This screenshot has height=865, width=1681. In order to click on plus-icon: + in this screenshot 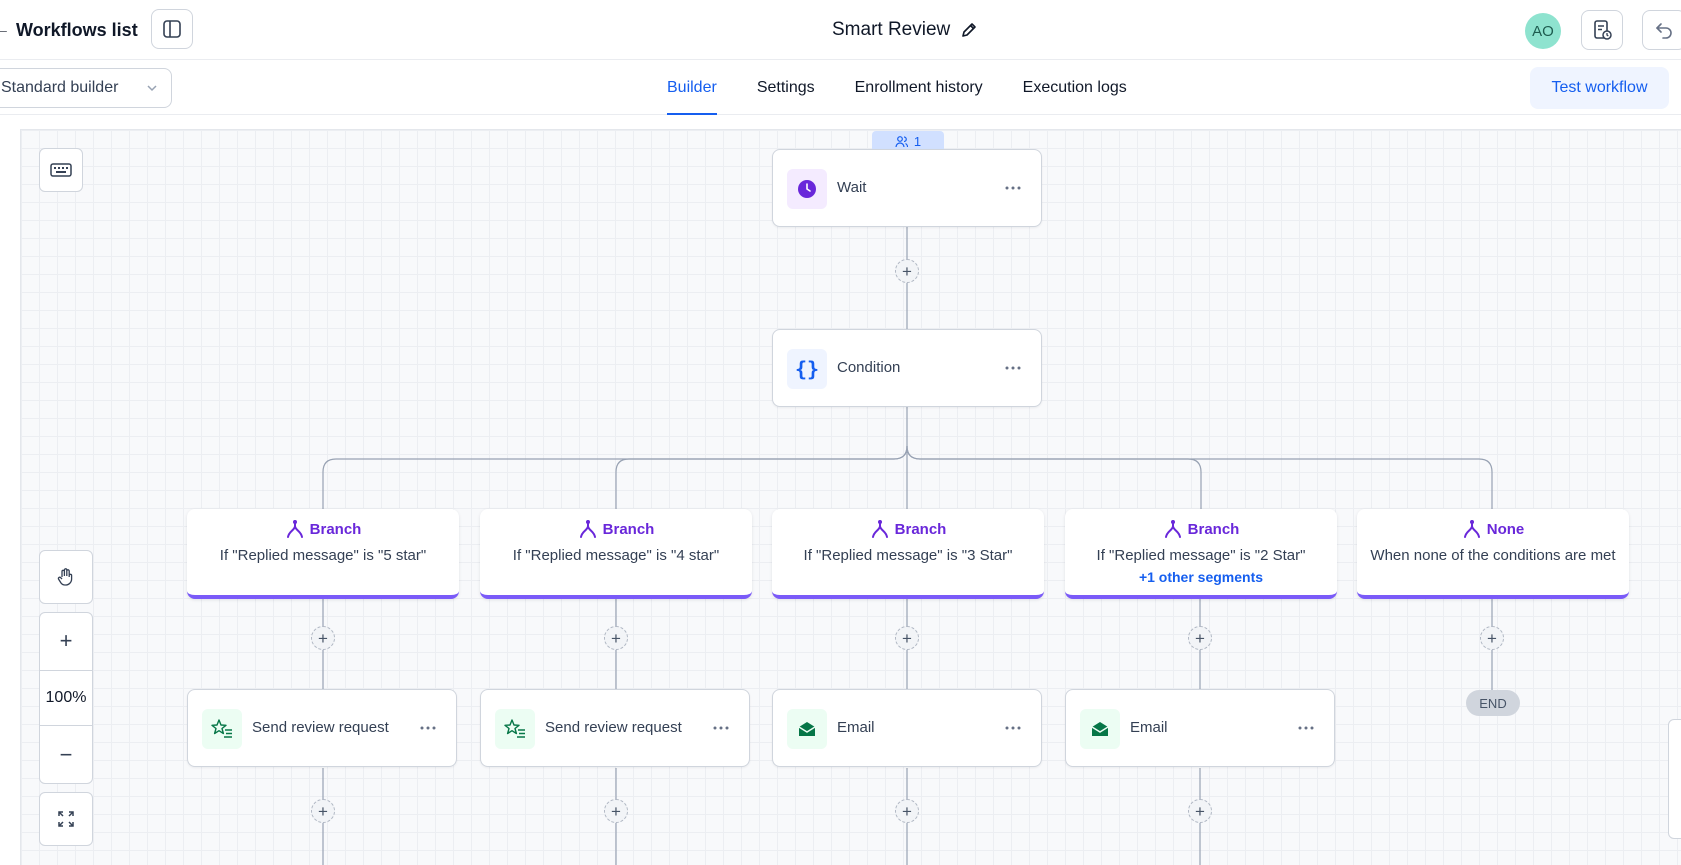, I will do `click(66, 640)`.